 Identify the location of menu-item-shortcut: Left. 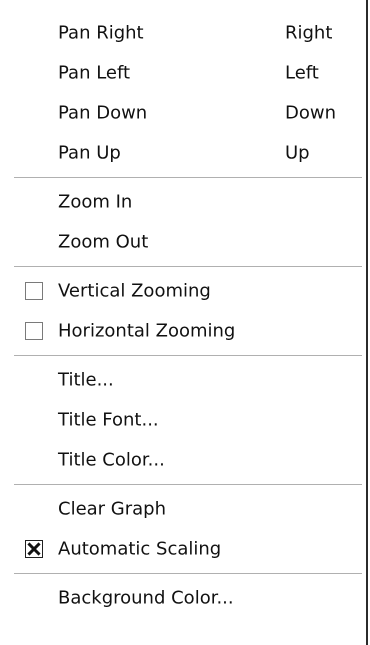
(302, 73).